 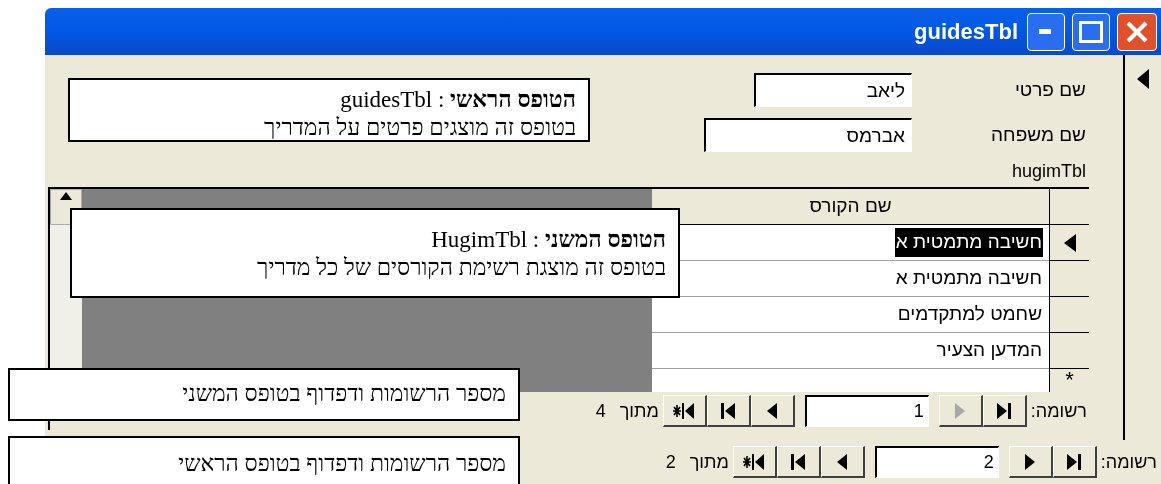 I want to click on selector-header, so click(x=1069, y=207).